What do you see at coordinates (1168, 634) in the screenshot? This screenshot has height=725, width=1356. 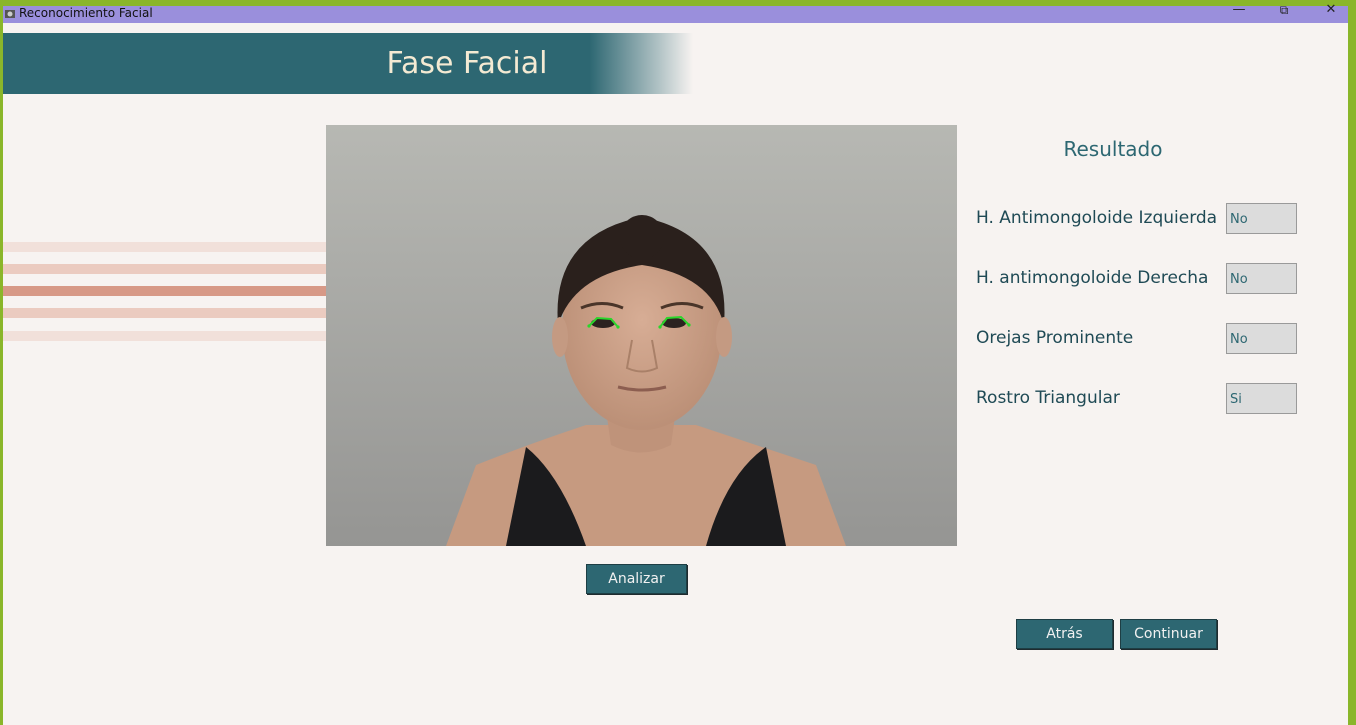 I see `continue-button: Continuar` at bounding box center [1168, 634].